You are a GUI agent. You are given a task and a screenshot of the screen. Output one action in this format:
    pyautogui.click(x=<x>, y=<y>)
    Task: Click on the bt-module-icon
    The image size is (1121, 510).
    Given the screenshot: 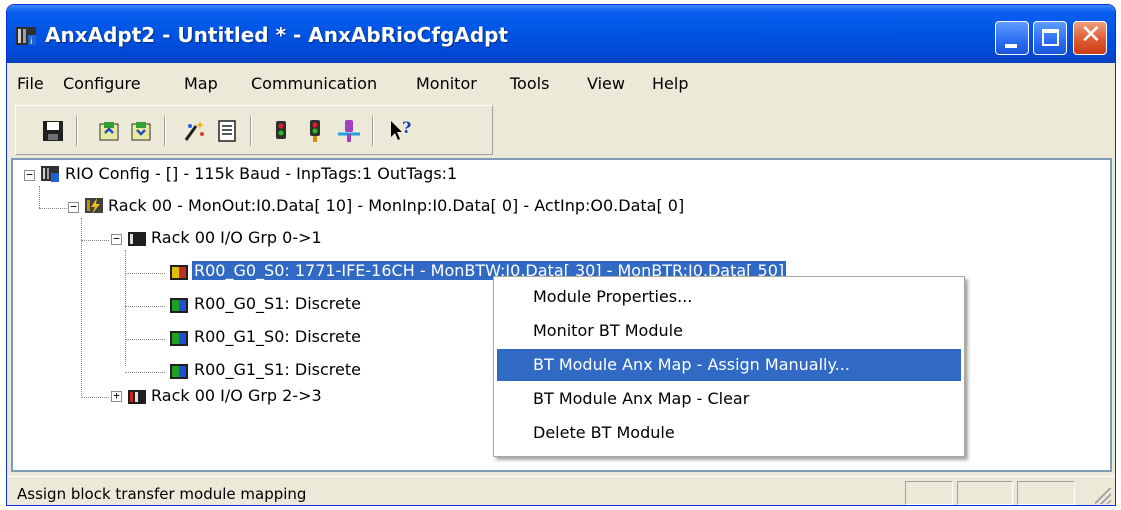 What is the action you would take?
    pyautogui.click(x=179, y=272)
    